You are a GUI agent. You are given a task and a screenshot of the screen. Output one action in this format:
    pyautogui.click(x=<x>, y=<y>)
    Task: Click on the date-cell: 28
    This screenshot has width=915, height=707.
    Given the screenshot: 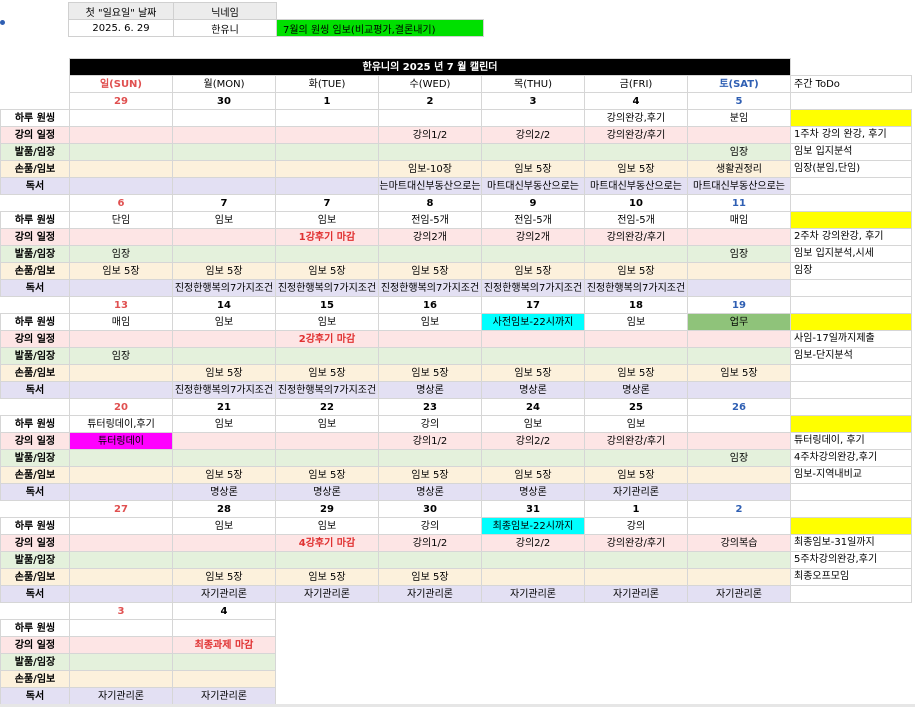 What is the action you would take?
    pyautogui.click(x=224, y=509)
    